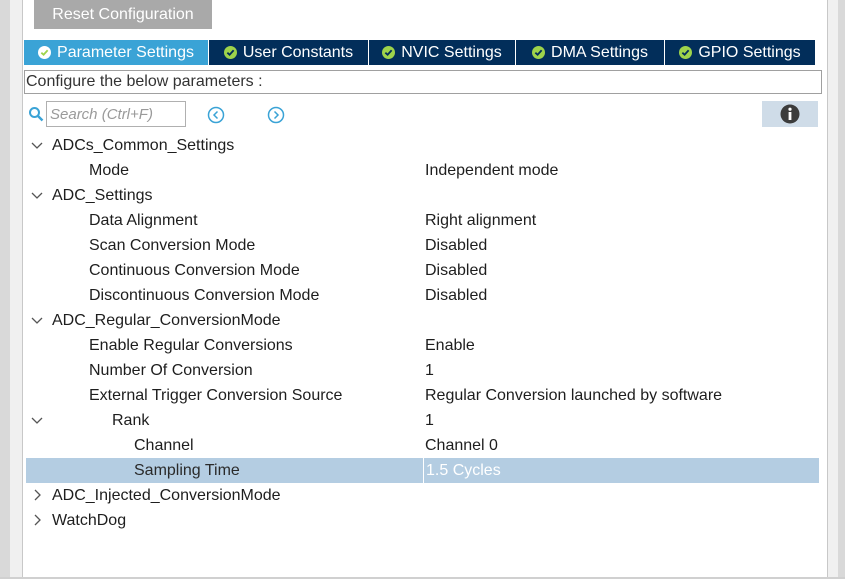 The height and width of the screenshot is (579, 845). What do you see at coordinates (143, 145) in the screenshot?
I see `group-label: ADCs_Common_Settings` at bounding box center [143, 145].